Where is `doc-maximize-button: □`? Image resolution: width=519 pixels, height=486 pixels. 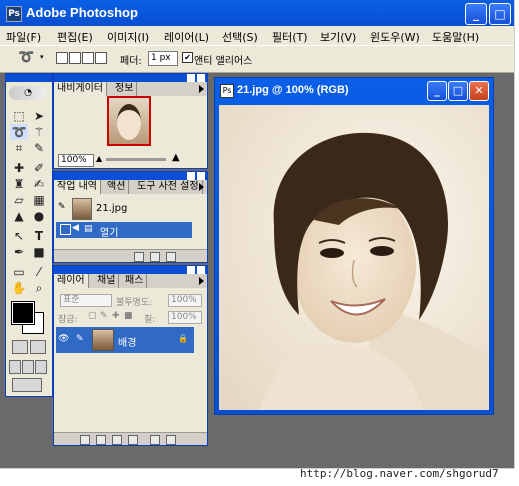
doc-maximize-button: □ is located at coordinates (458, 91).